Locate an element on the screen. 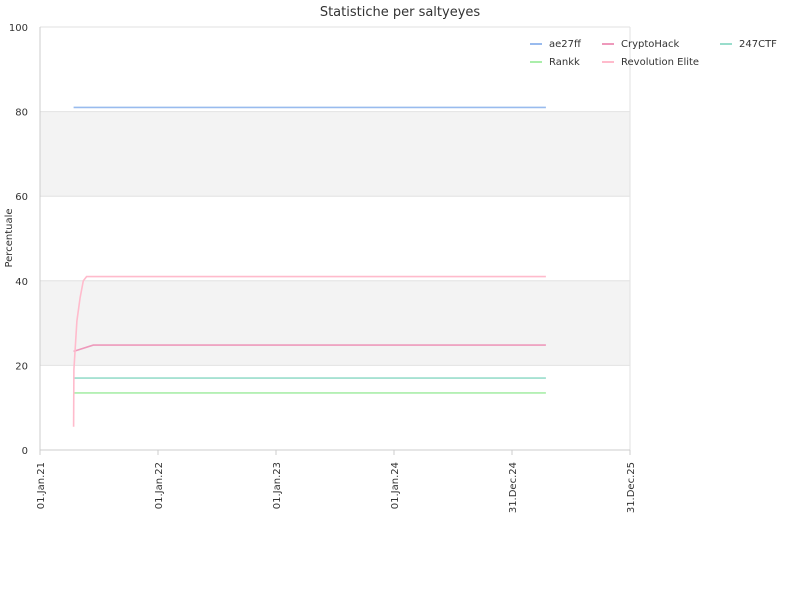 Image resolution: width=800 pixels, height=600 pixels. y-tick-label-0: 0 is located at coordinates (25, 451).